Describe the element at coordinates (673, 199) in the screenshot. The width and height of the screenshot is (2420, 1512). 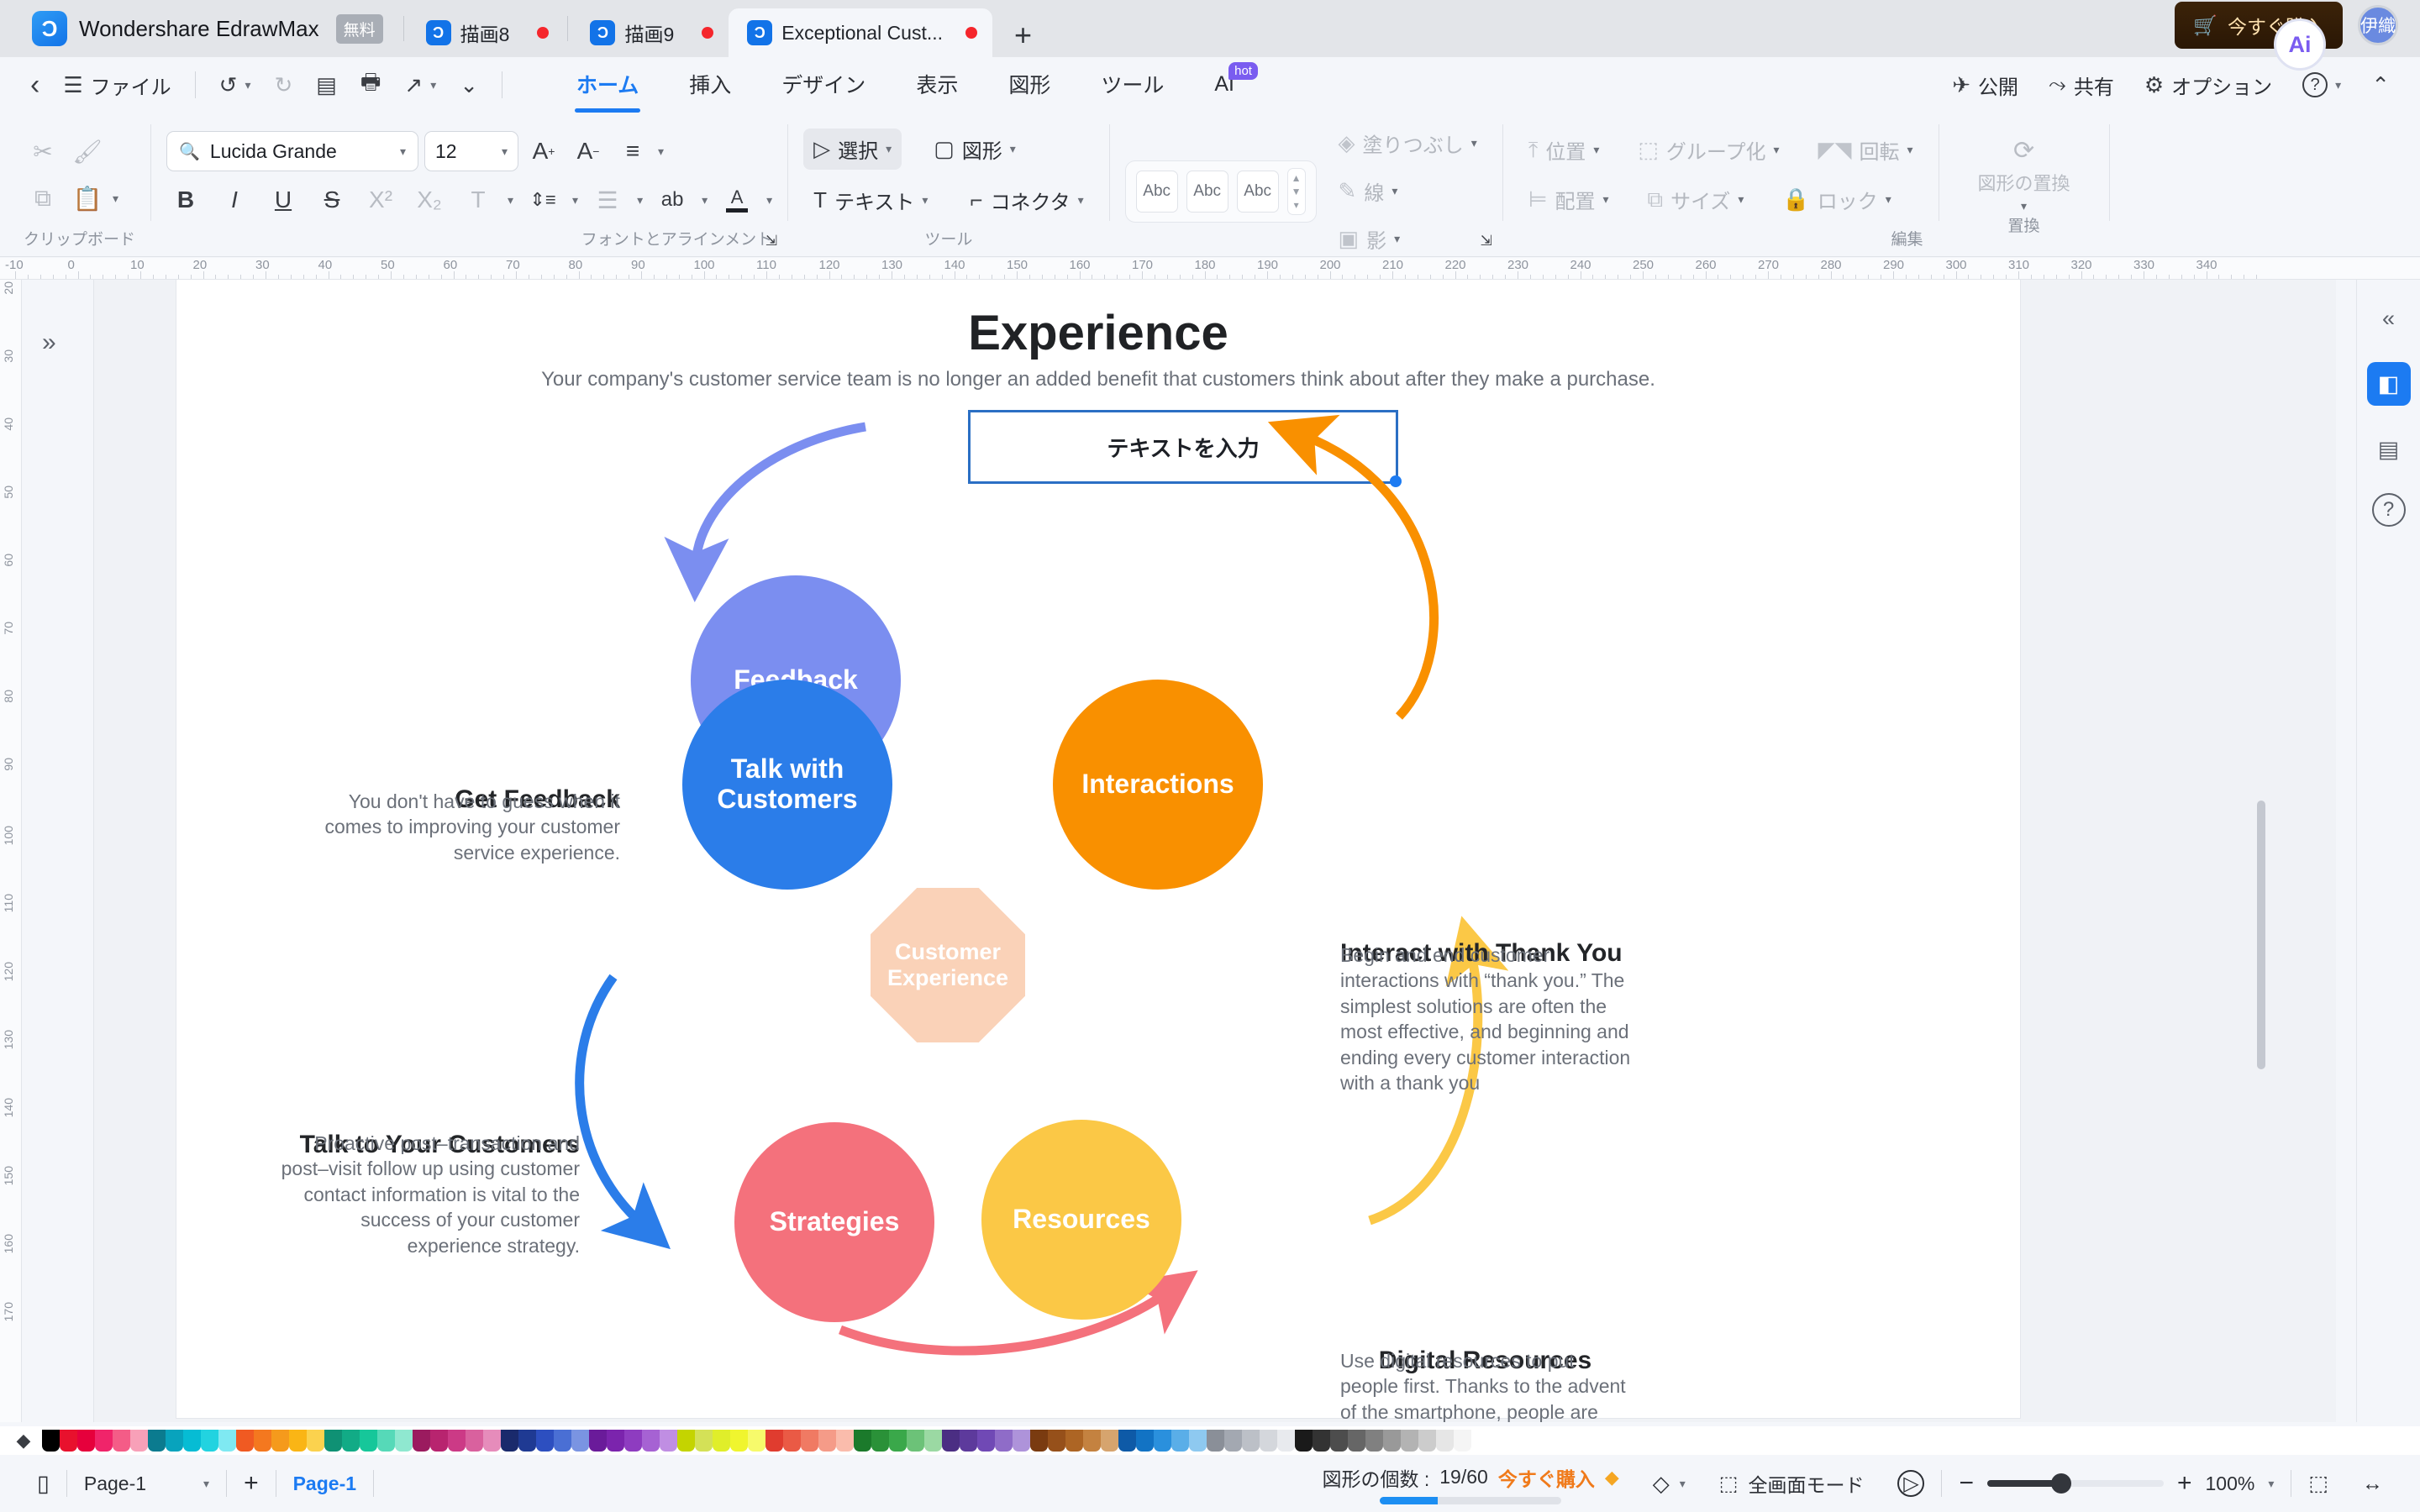
I see `text-wrap-icon: ab` at that location.